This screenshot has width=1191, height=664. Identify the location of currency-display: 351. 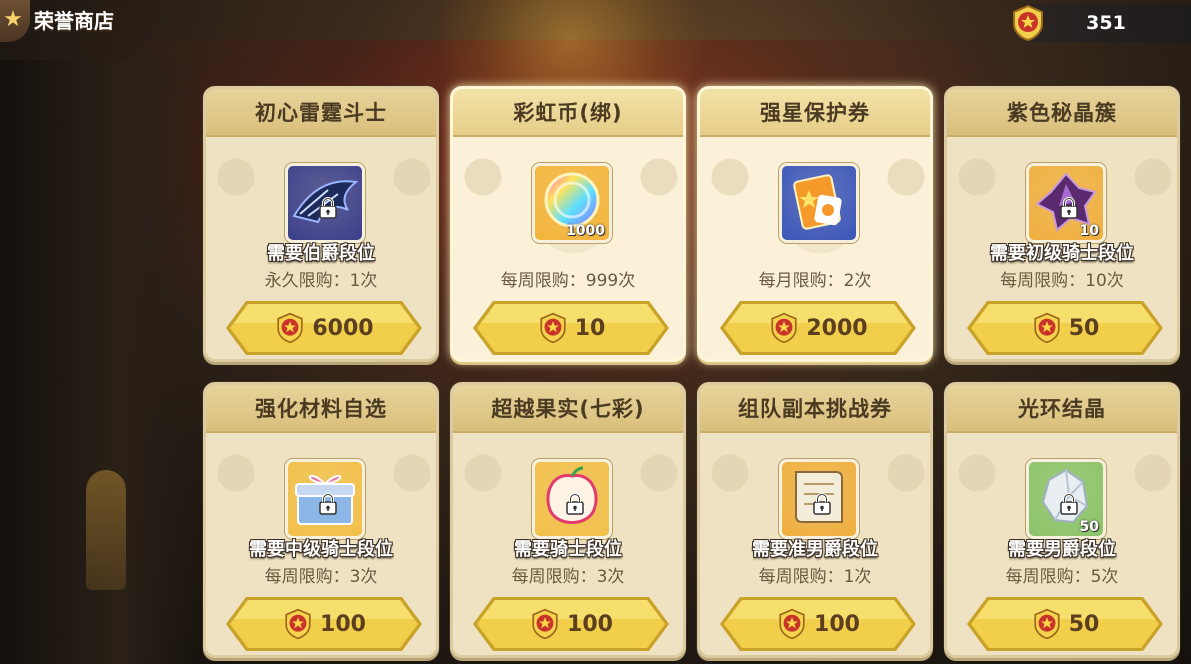
(1102, 23).